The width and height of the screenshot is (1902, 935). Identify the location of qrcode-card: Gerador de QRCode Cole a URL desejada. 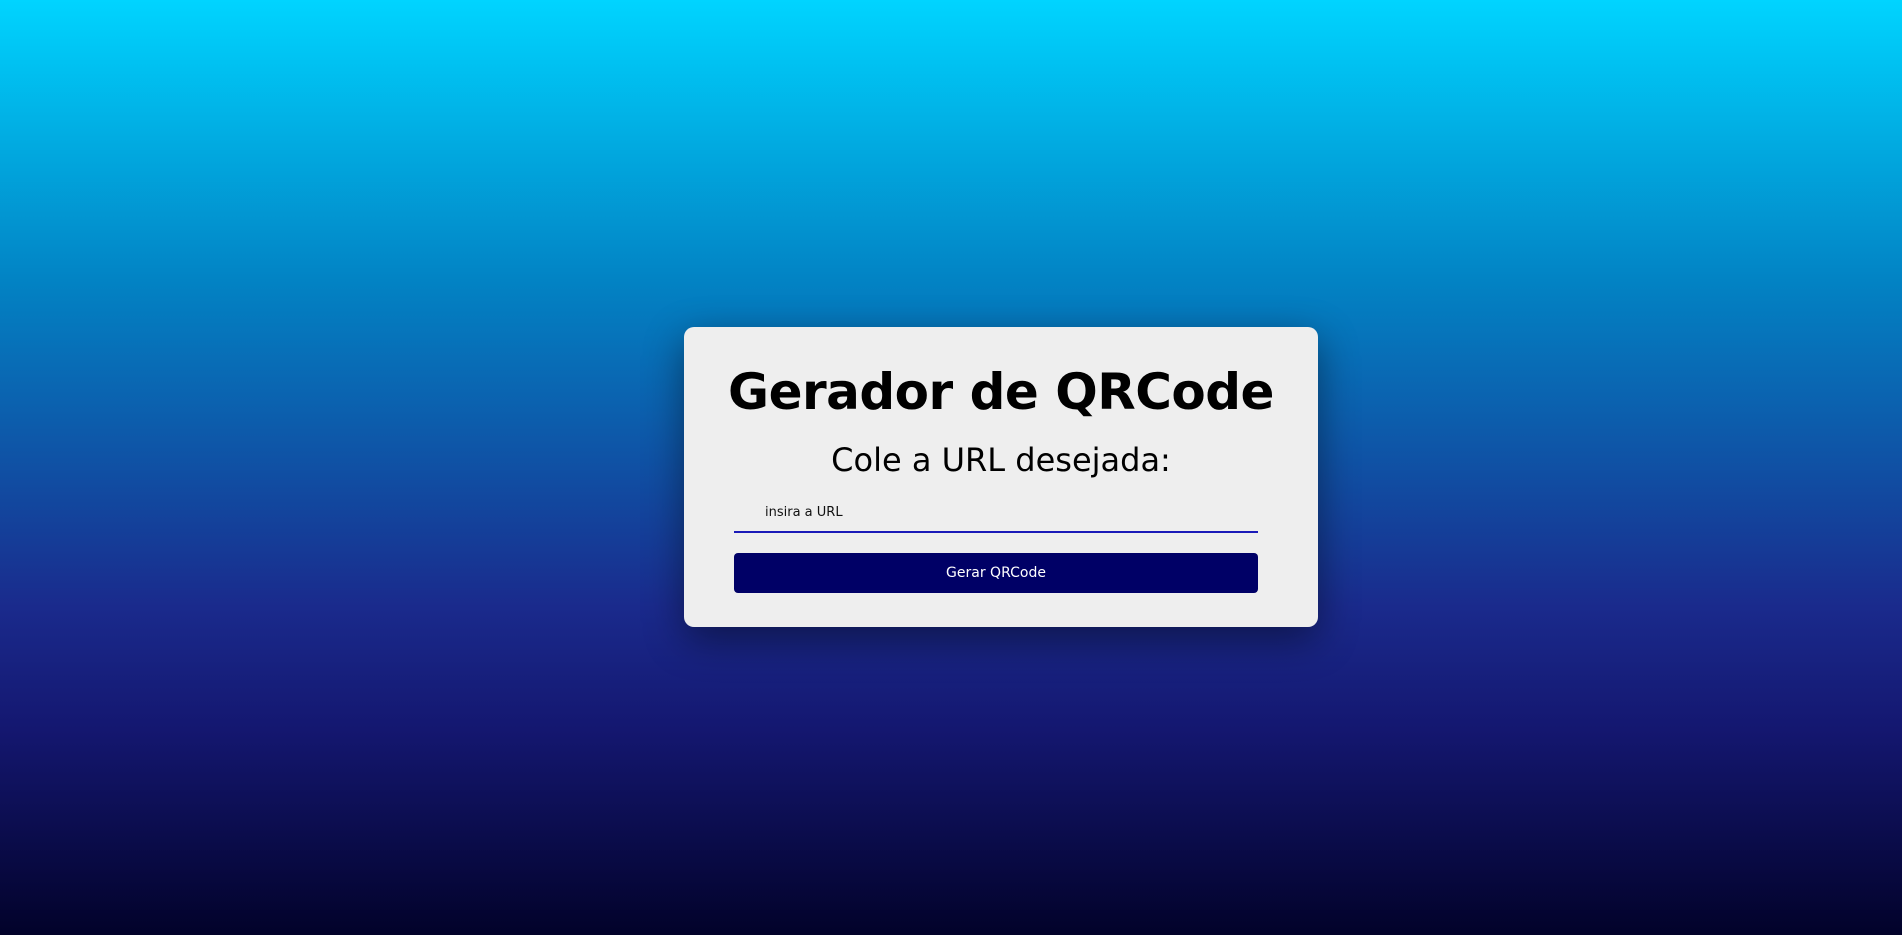
(1001, 477).